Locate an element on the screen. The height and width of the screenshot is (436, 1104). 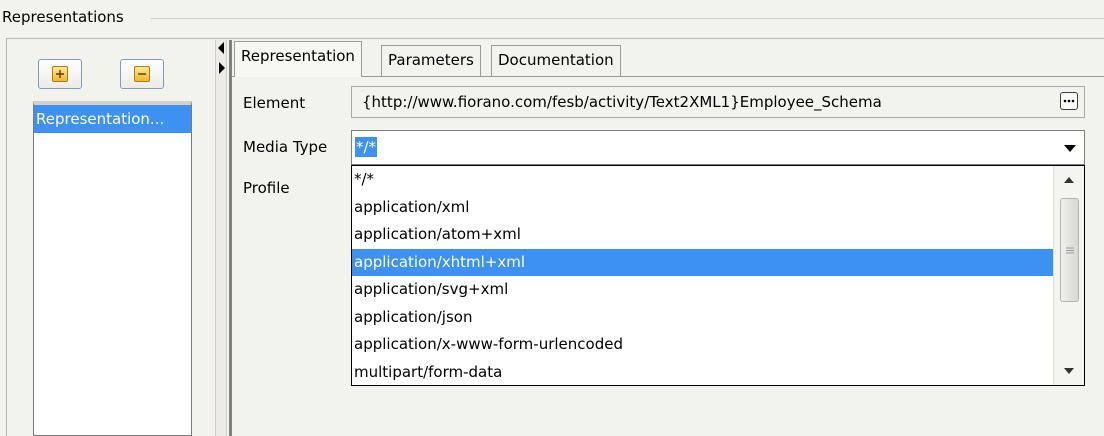
media-type-selected-value: */* is located at coordinates (366, 147).